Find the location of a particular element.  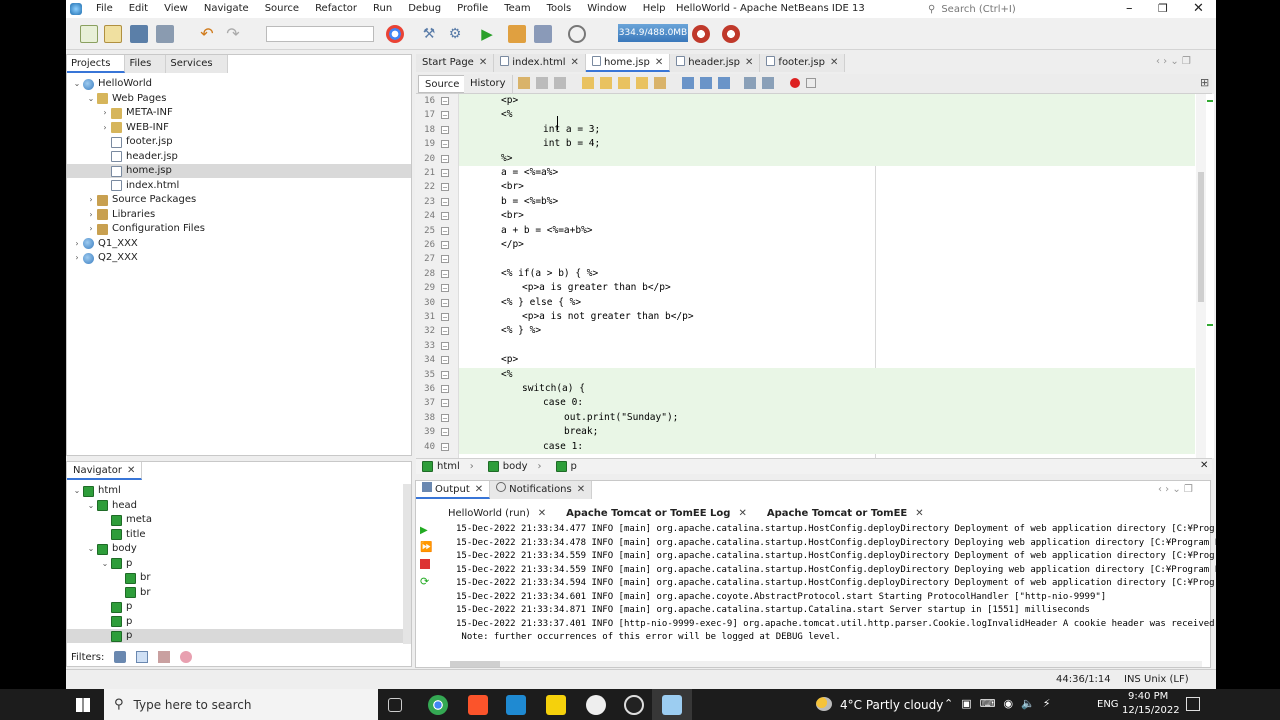

tab-notifications: Notifications ✕ is located at coordinates (541, 490).